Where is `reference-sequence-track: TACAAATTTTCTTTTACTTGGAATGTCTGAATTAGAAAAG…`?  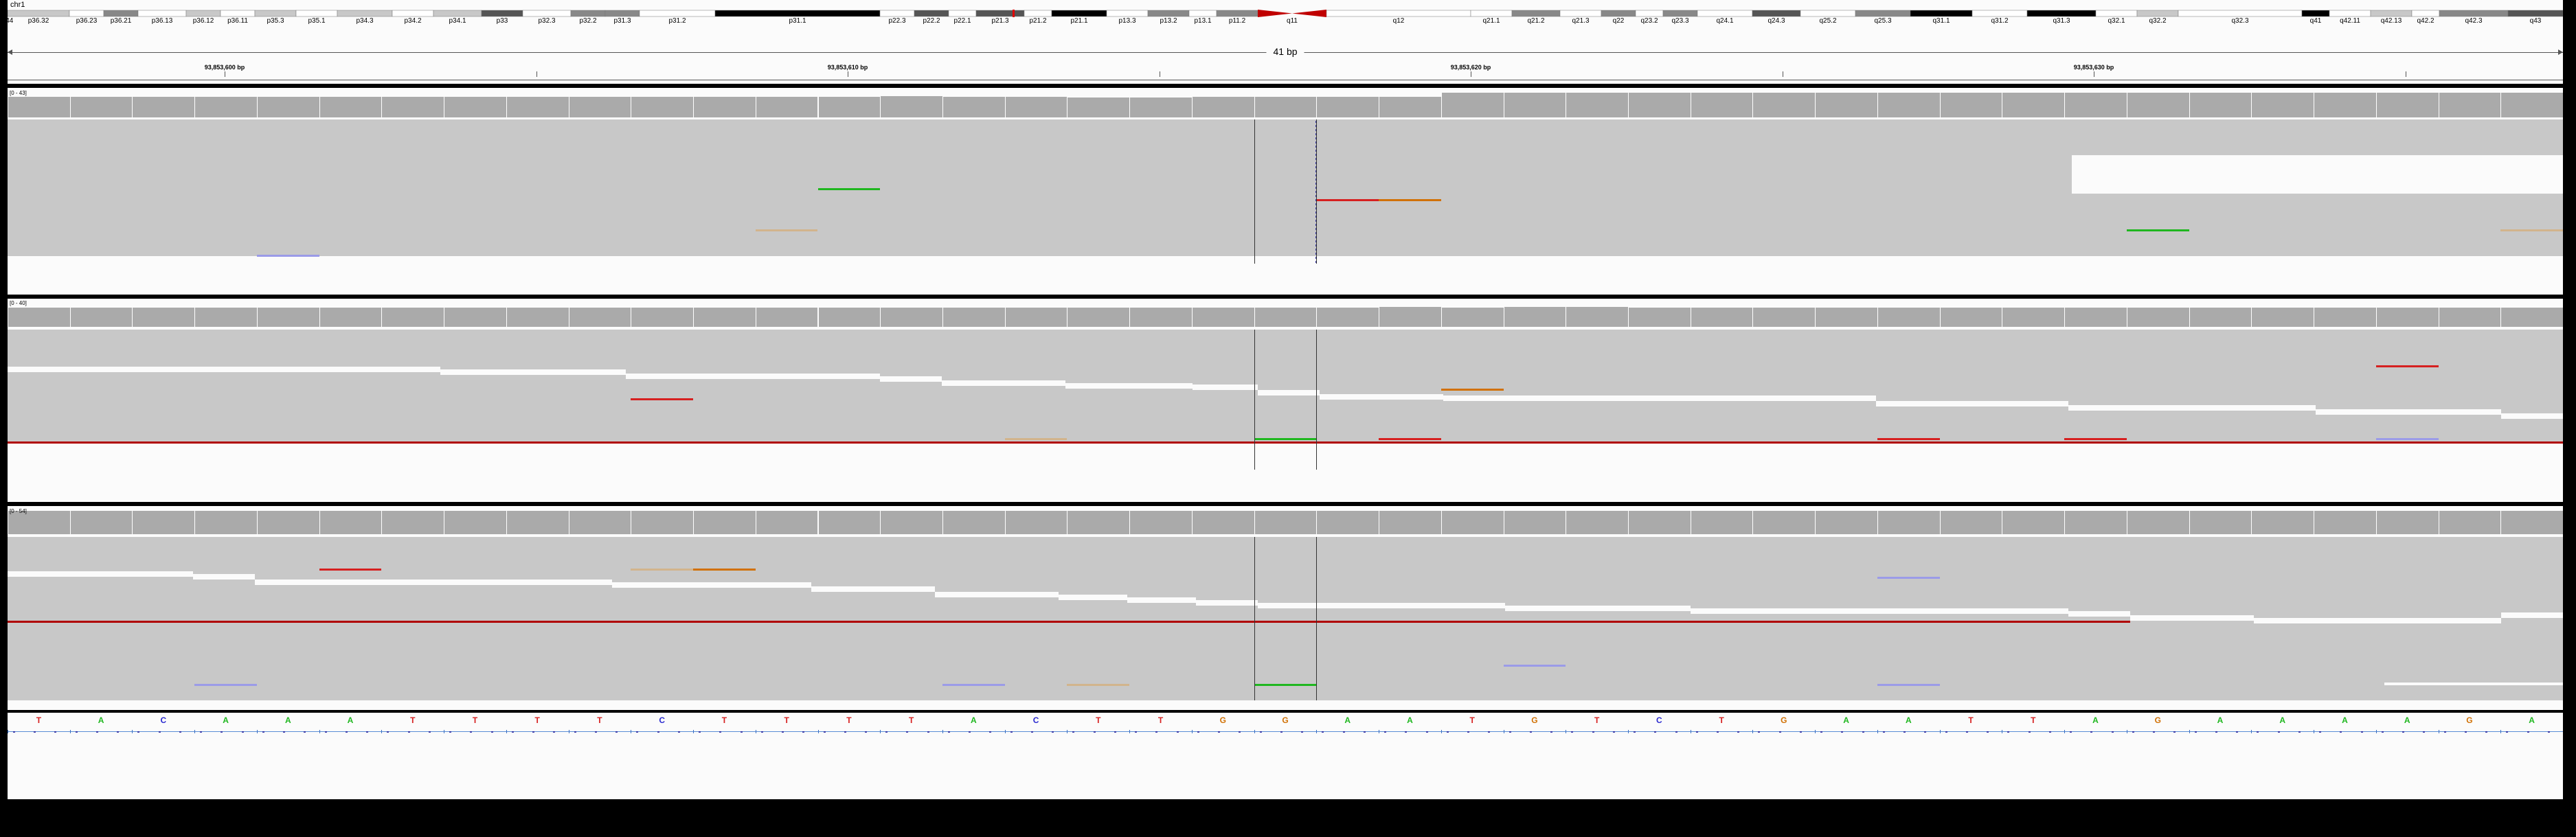
reference-sequence-track: TACAAATTTTCTTTTACTTGGAATGTCTGAATTAGAAAAG… is located at coordinates (1285, 725).